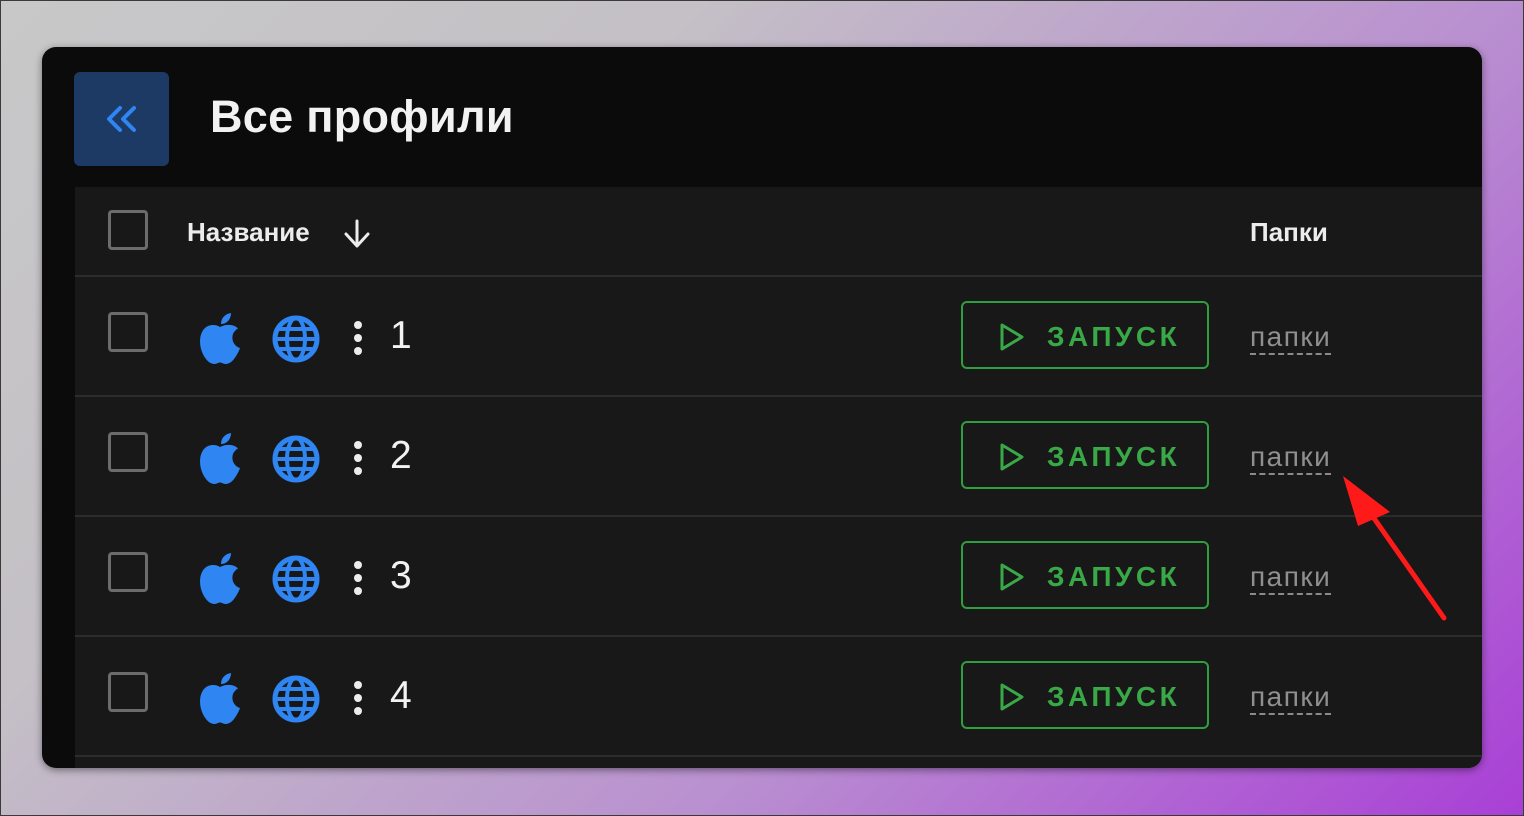 This screenshot has width=1524, height=816. I want to click on back-button, so click(121, 119).